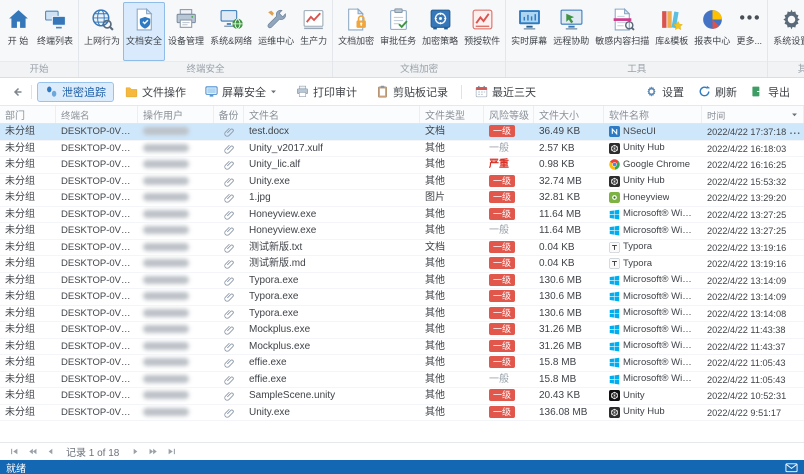 Image resolution: width=804 pixels, height=474 pixels. Describe the element at coordinates (787, 31) in the screenshot. I see `ribbon-item-system-settings: 系统设置` at that location.